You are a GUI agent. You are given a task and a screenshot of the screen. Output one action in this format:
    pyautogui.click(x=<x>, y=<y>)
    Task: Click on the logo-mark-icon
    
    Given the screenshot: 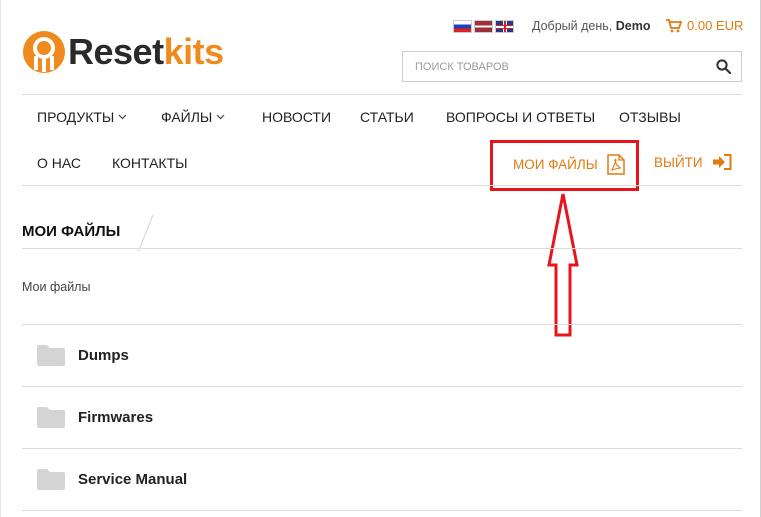 What is the action you would take?
    pyautogui.click(x=44, y=52)
    